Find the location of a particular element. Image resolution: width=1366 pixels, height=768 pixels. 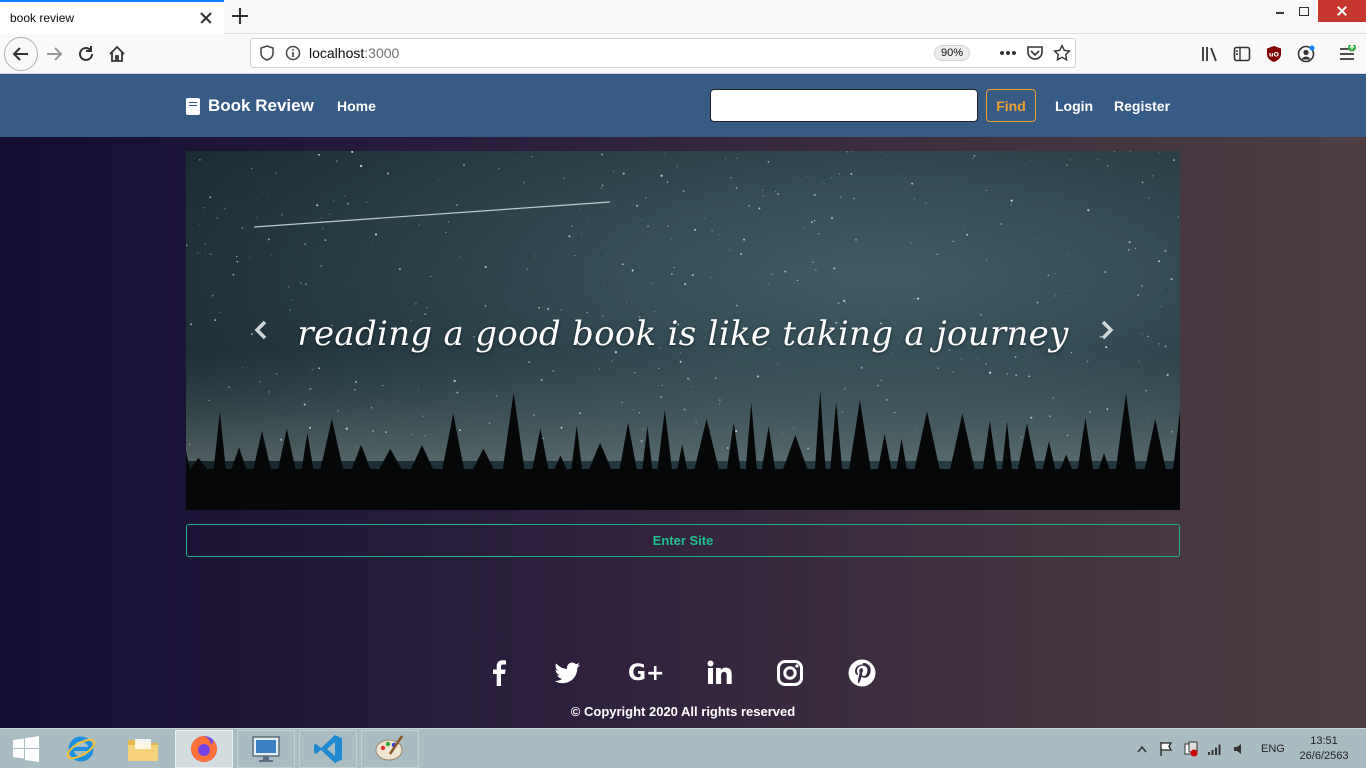

shield-icon is located at coordinates (267, 53).